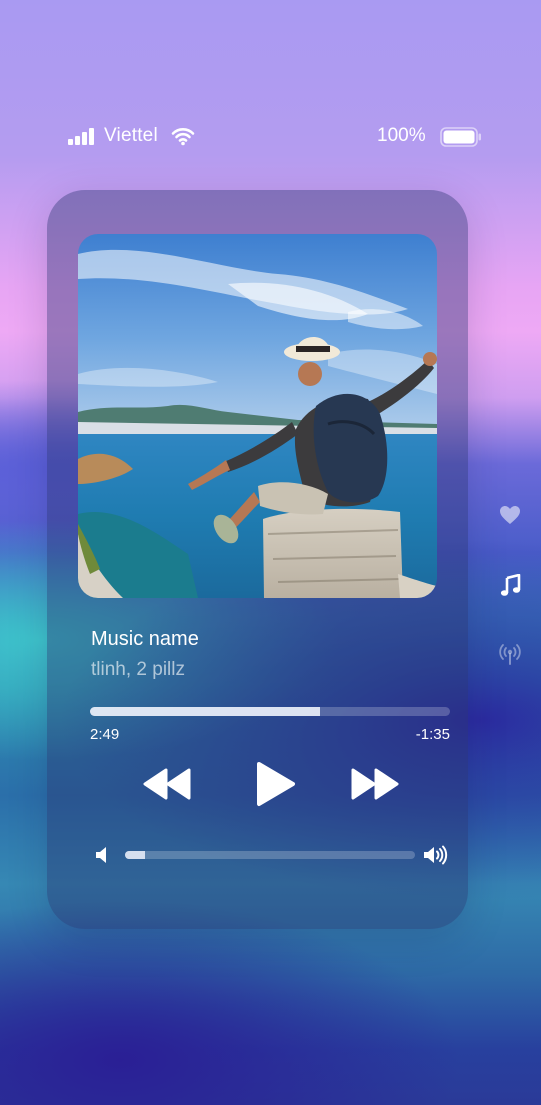 The height and width of the screenshot is (1105, 541). Describe the element at coordinates (138, 669) in the screenshot. I see `song-artist: tlinh, 2 pillz` at that location.